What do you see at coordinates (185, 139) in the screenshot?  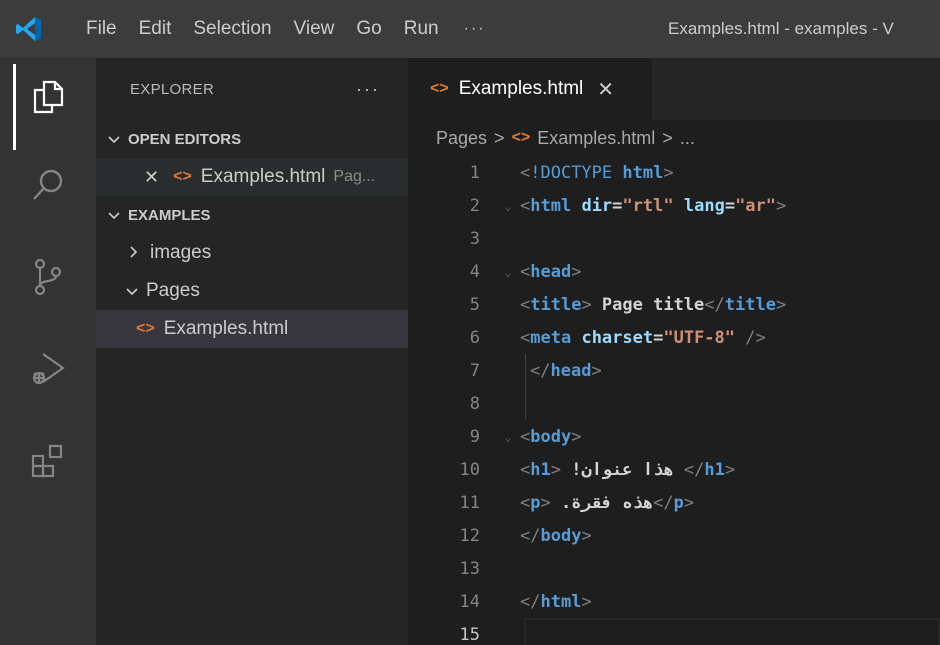 I see `open-editors-label: OPEN EDITORS` at bounding box center [185, 139].